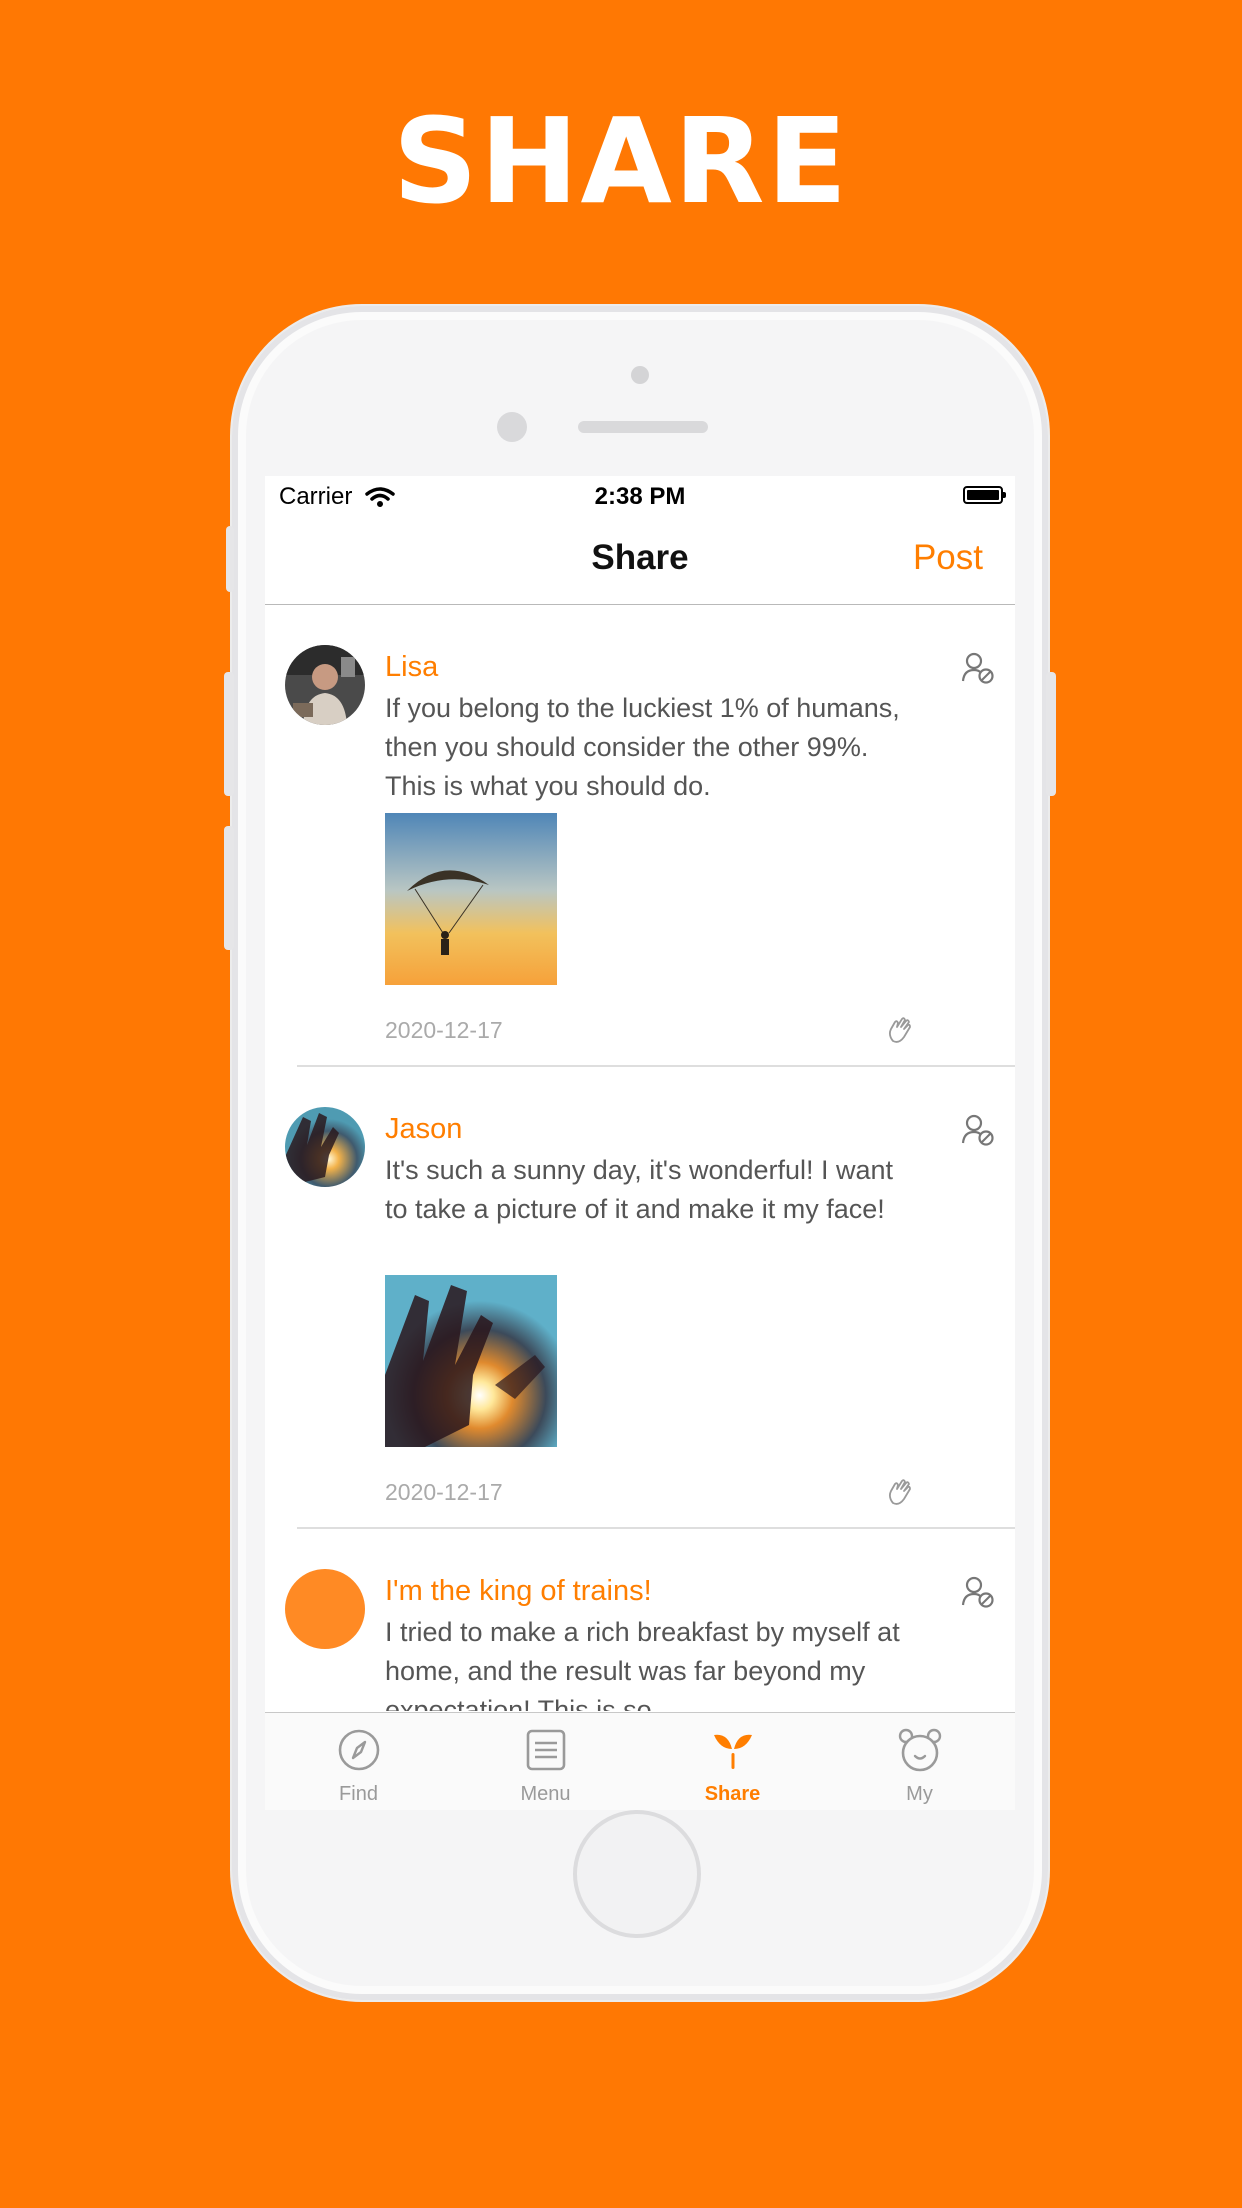 The image size is (1242, 2208). What do you see at coordinates (512, 427) in the screenshot?
I see `front-camera` at bounding box center [512, 427].